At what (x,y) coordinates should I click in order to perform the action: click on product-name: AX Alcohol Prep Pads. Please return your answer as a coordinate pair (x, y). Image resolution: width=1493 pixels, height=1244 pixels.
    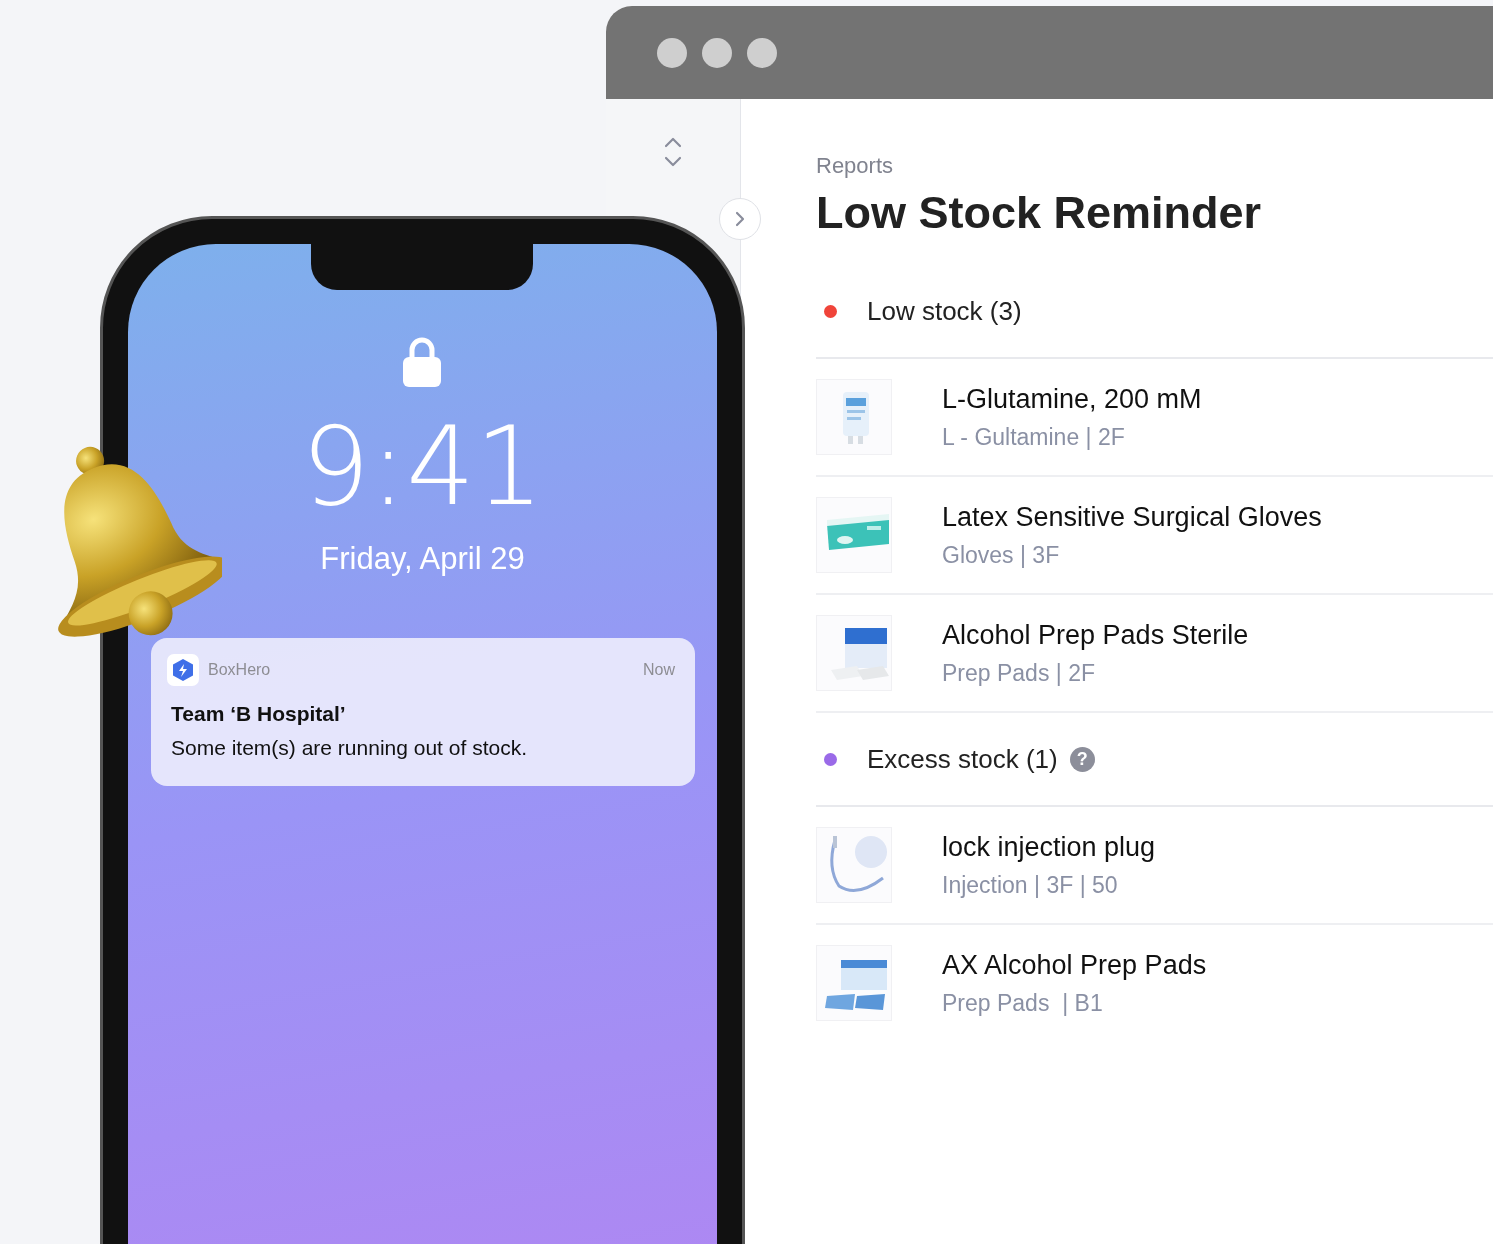
    Looking at the image, I should click on (1074, 965).